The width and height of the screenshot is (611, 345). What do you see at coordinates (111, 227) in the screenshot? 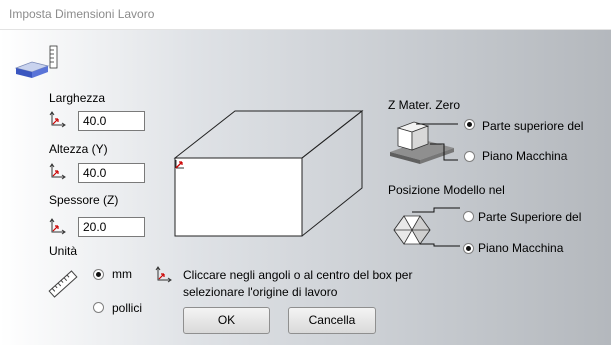
I see `thickness-field` at bounding box center [111, 227].